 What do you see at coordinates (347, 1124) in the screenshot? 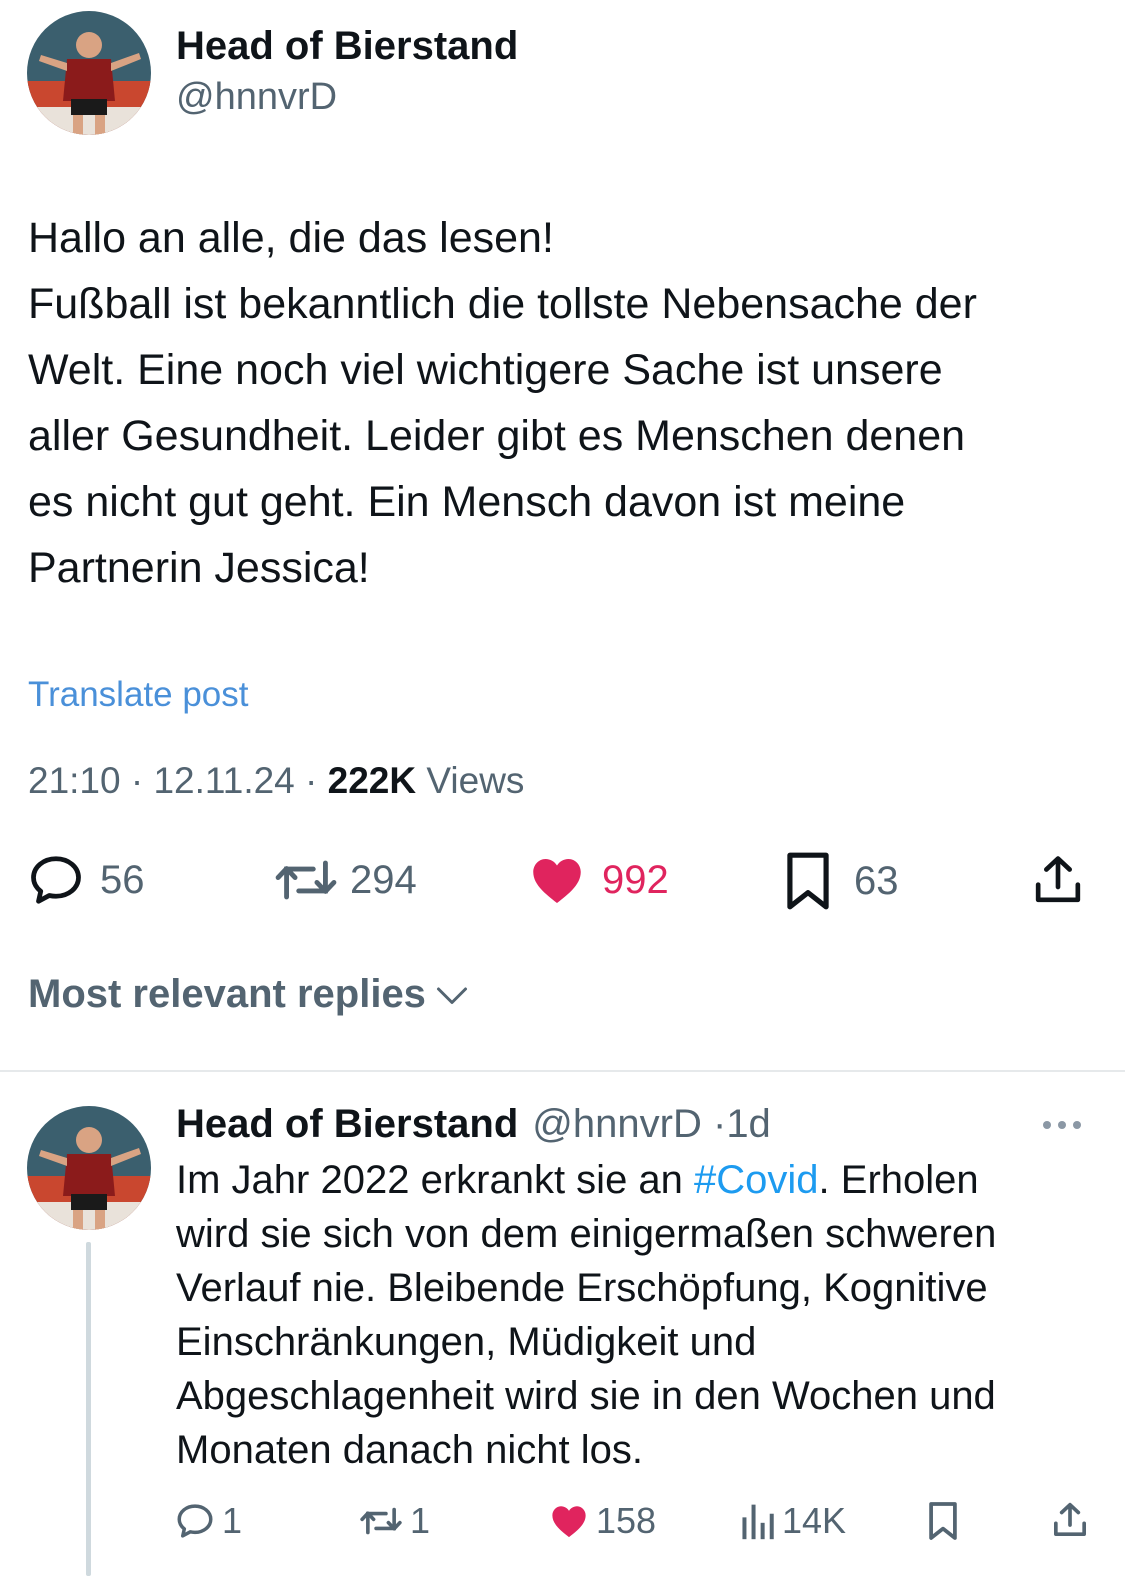
I see `reply-author-name: Head of Bierstand` at bounding box center [347, 1124].